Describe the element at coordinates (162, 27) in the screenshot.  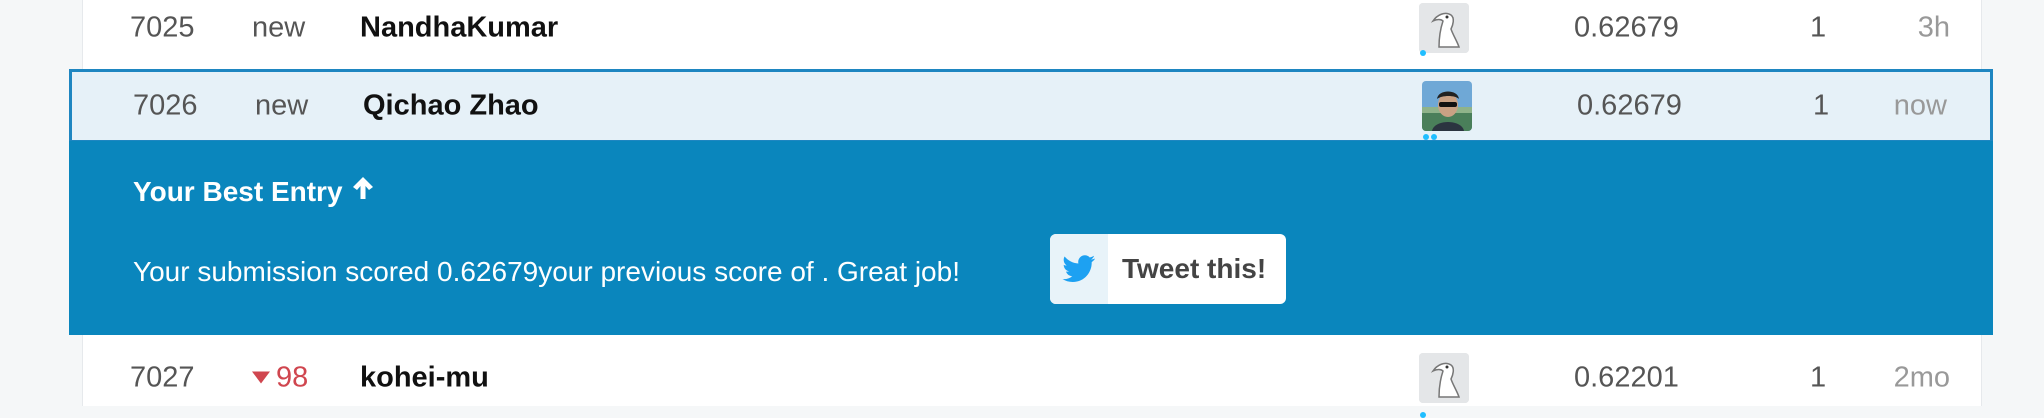
I see `rank-cell: 7025` at that location.